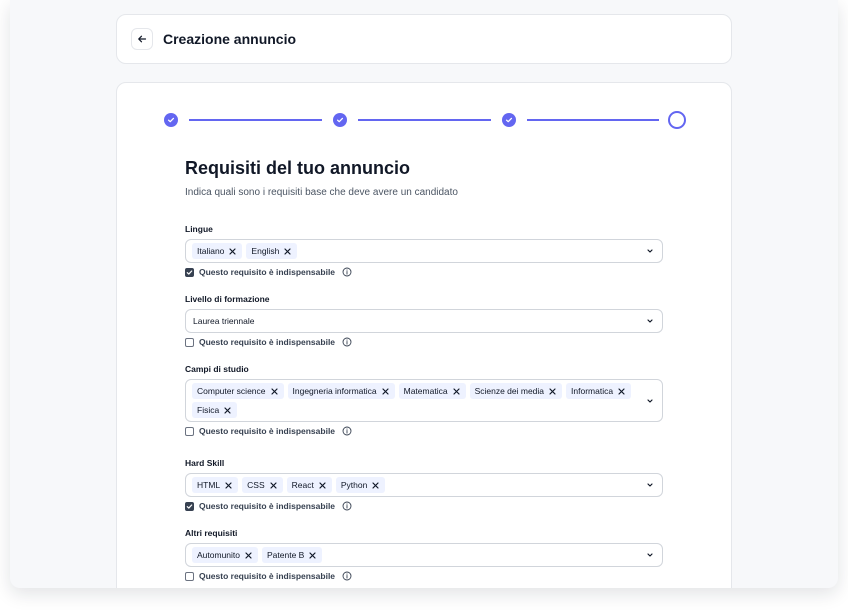 Image resolution: width=848 pixels, height=610 pixels. I want to click on page-title: Creazione annuncio, so click(230, 39).